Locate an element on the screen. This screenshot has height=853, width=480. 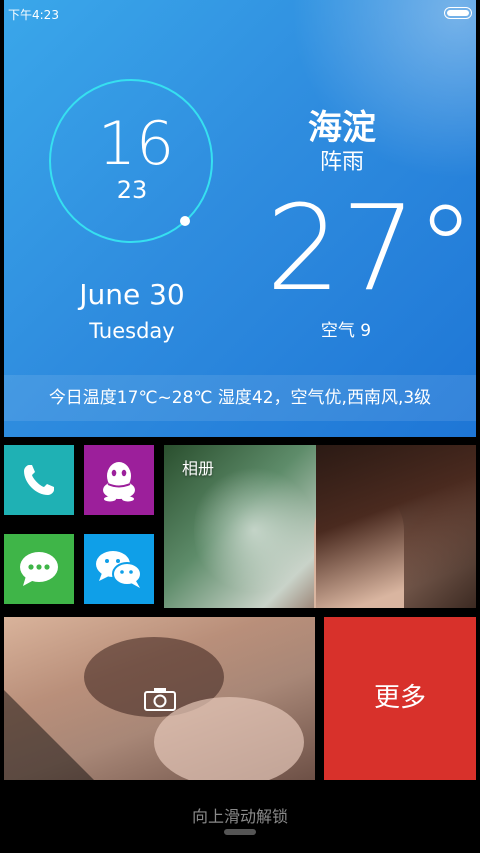
weather-summary-bar: 今日温度17℃~28℃ 湿度42，空气优,西南风,3级 is located at coordinates (240, 398).